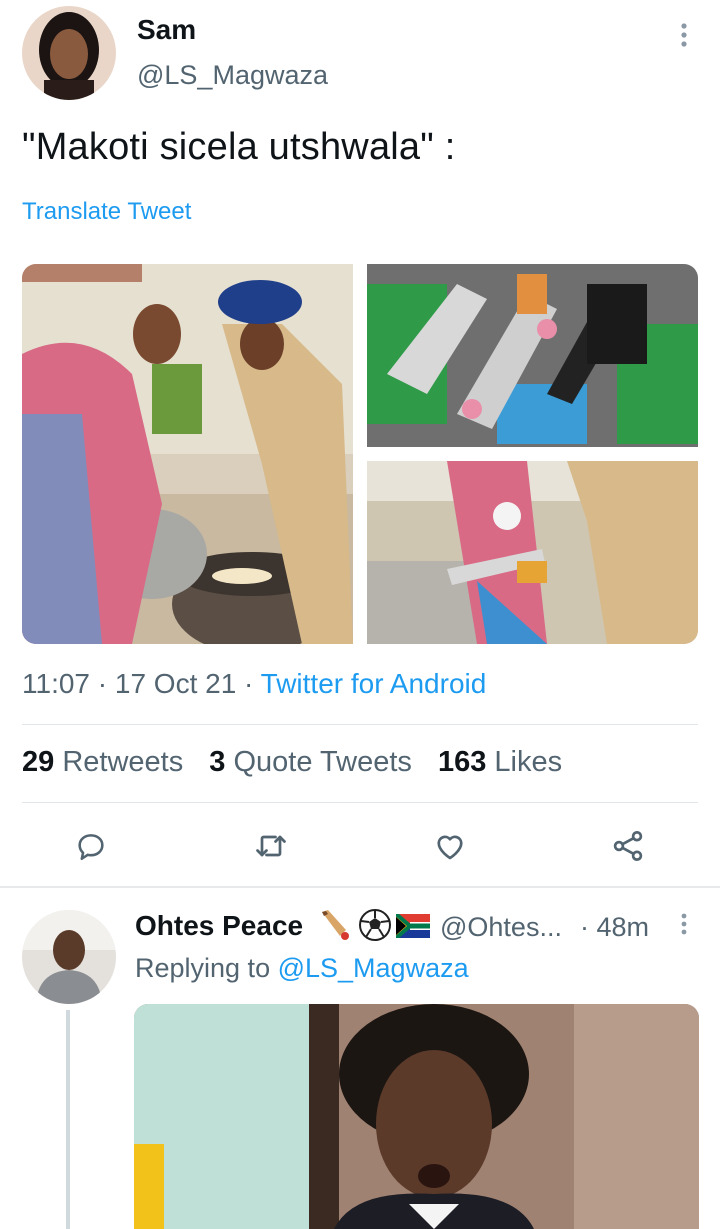 Image resolution: width=720 pixels, height=1229 pixels. Describe the element at coordinates (106, 212) in the screenshot. I see `translate-tweet-link: Translate Tweet` at that location.